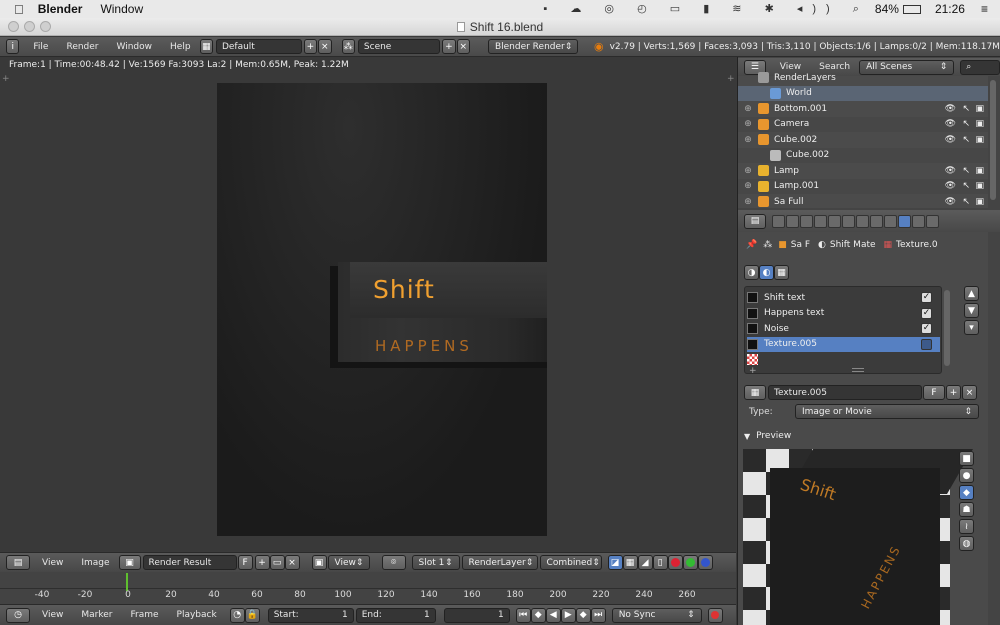 The height and width of the screenshot is (625, 1000). I want to click on render-engine-select: Blender Render ⇕, so click(532, 46).